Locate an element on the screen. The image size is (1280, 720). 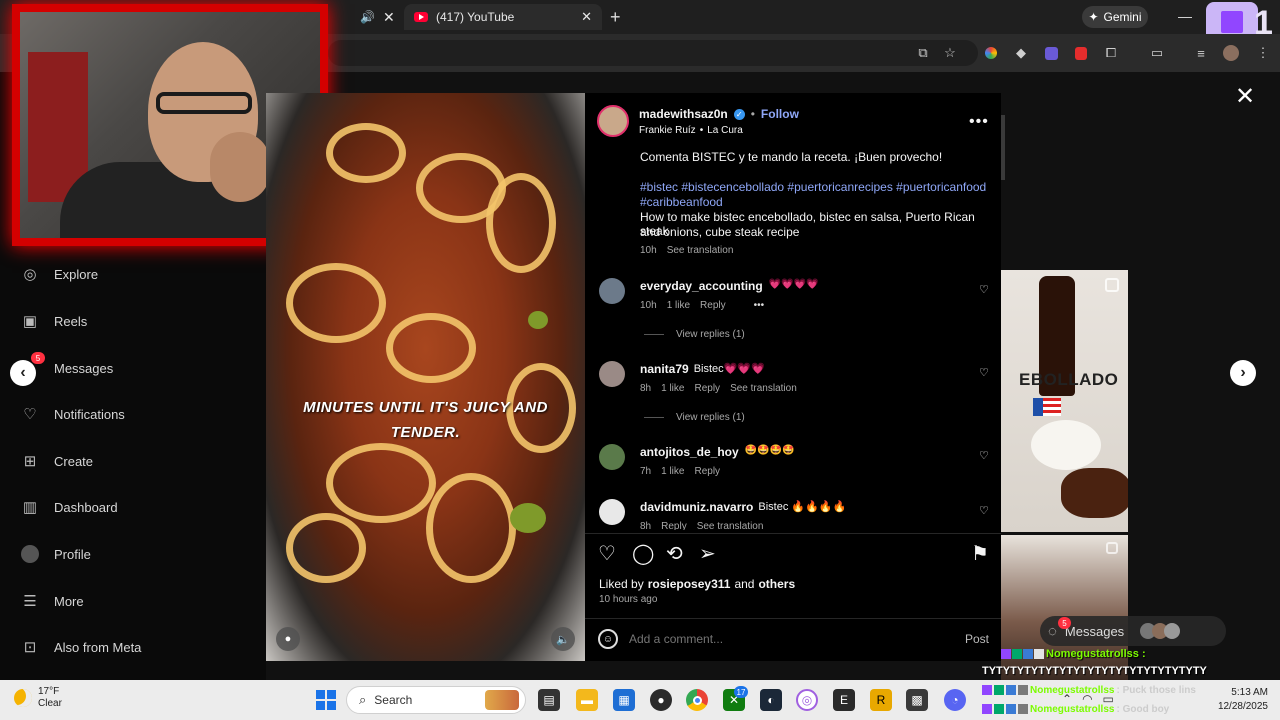
store-icon: ▦ is located at coordinates (624, 700).